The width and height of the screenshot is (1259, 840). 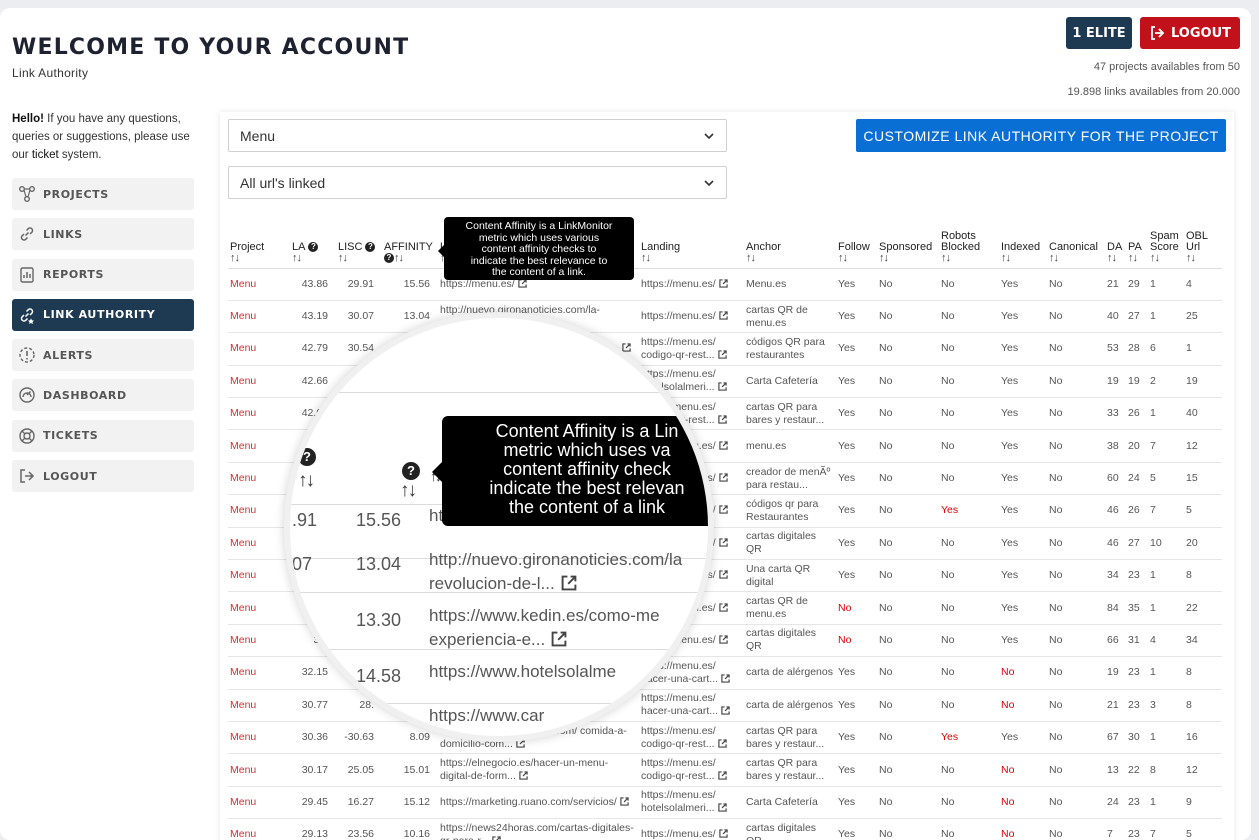 What do you see at coordinates (477, 182) in the screenshot?
I see `url-select: All url's linked` at bounding box center [477, 182].